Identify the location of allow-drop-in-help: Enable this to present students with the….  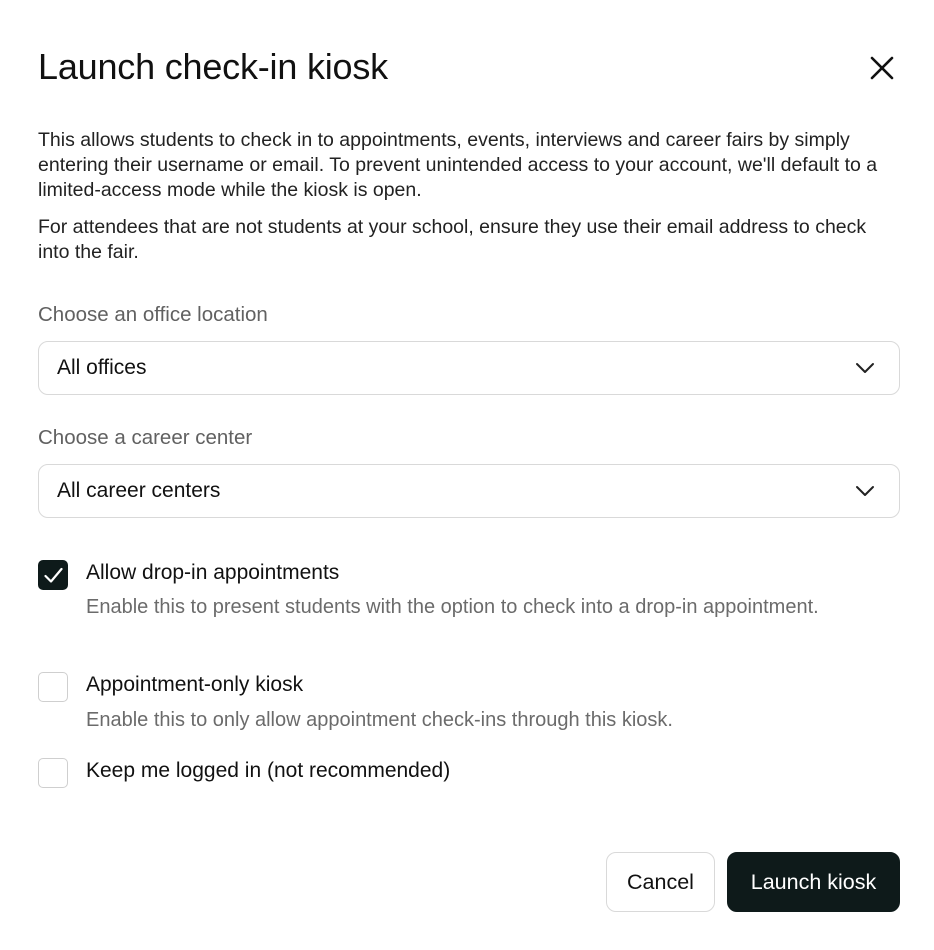
(452, 607).